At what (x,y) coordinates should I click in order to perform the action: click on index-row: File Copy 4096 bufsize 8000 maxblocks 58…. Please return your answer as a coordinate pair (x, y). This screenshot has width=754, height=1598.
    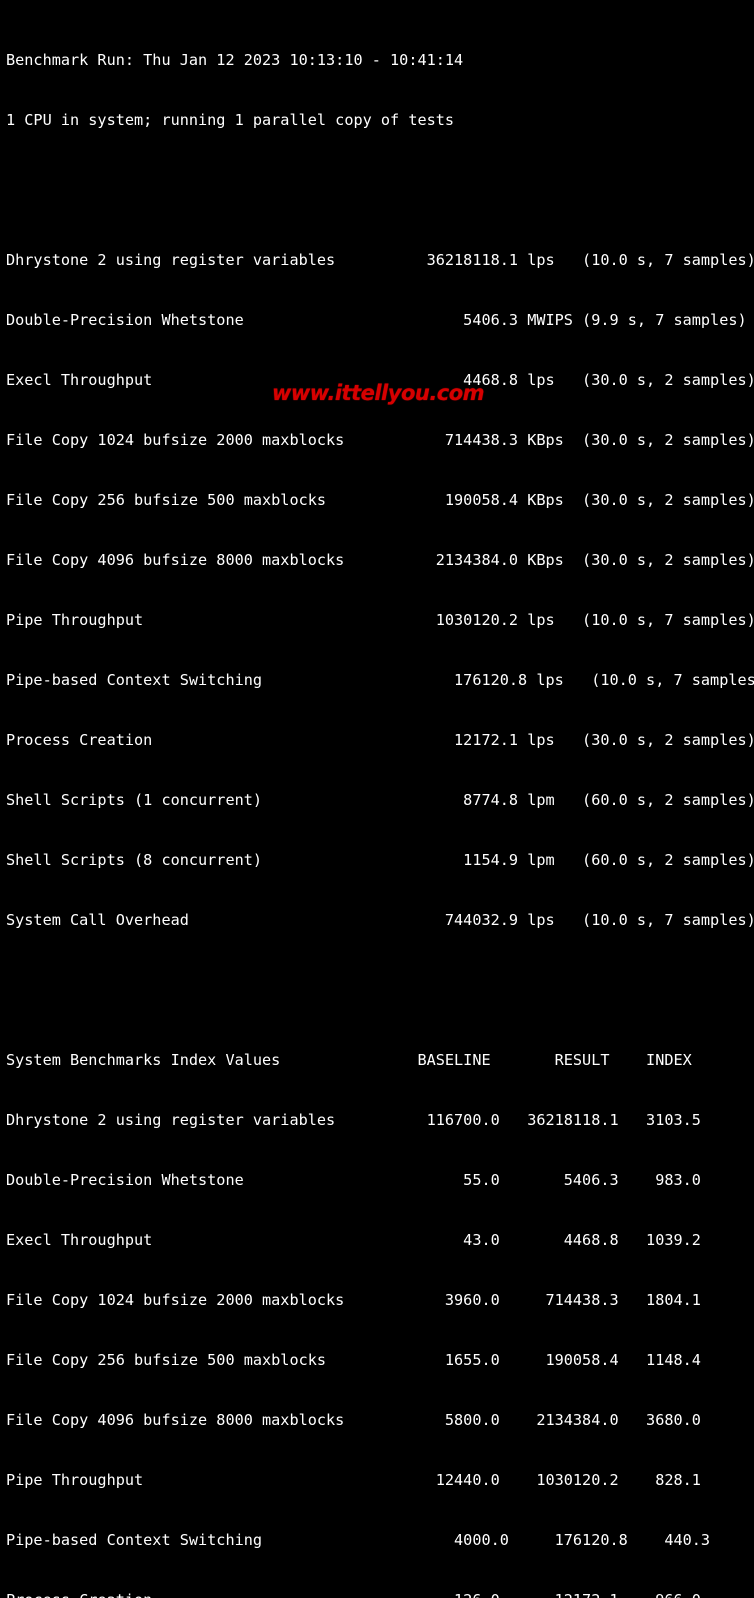
    Looking at the image, I should click on (353, 1420).